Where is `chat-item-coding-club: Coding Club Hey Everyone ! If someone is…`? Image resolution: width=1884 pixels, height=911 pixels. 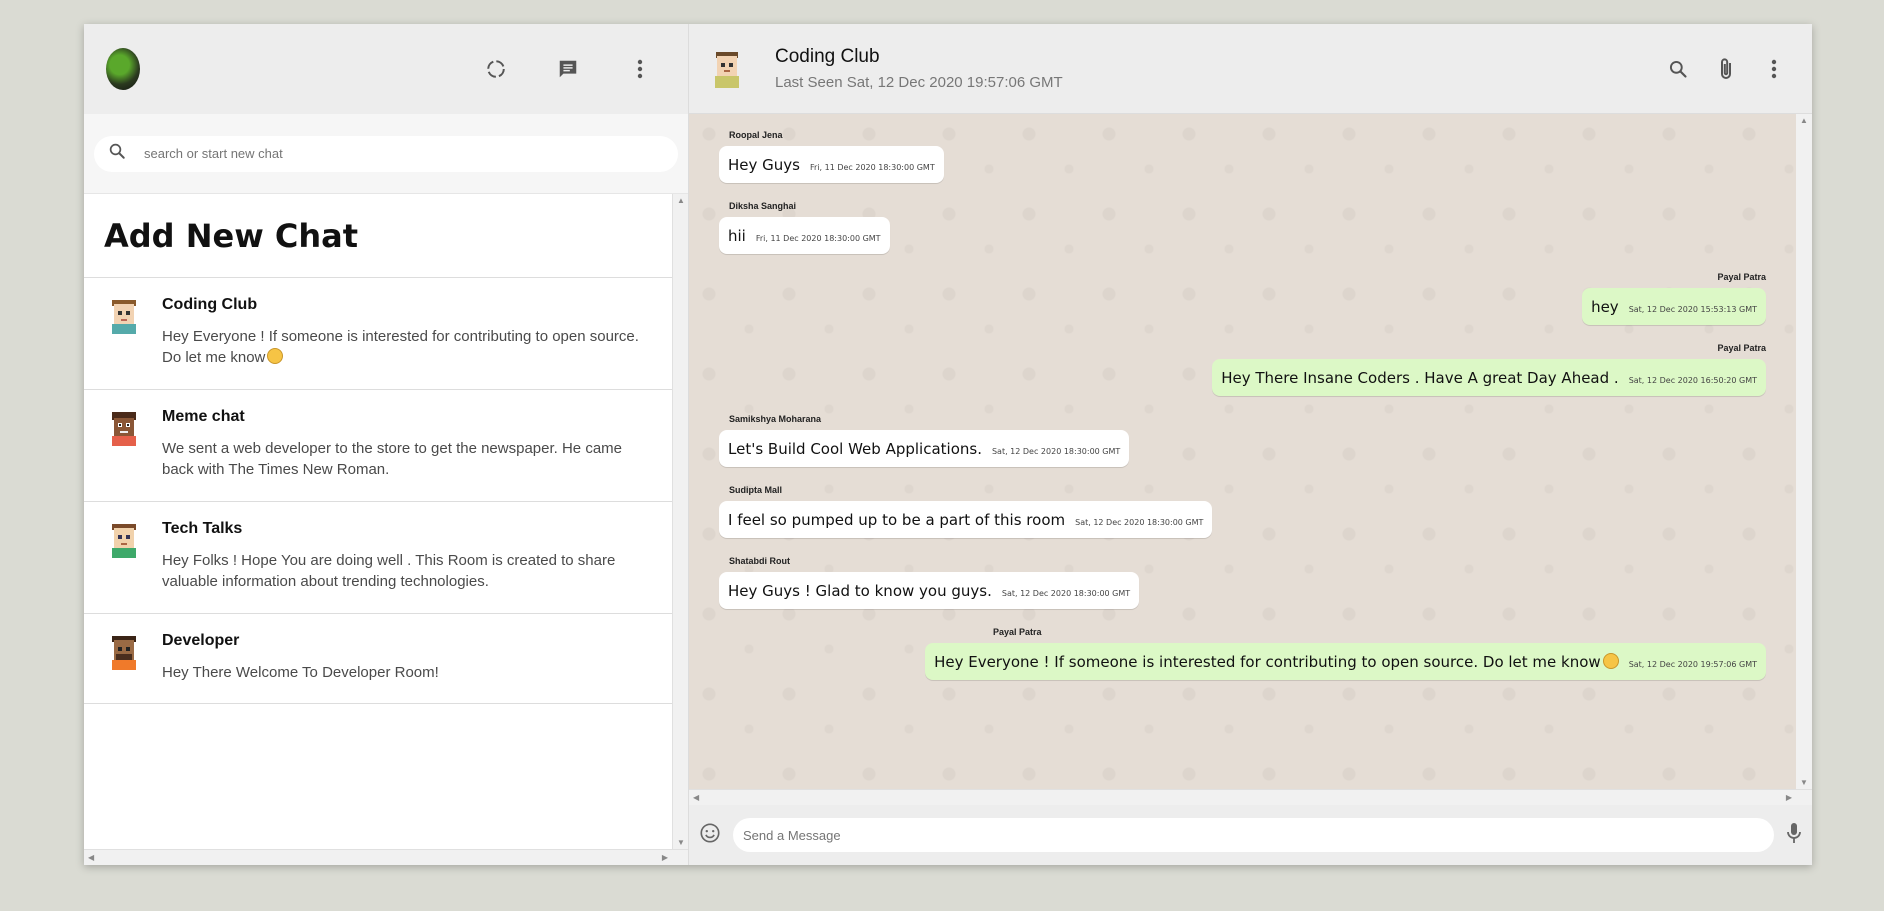
chat-item-coding-club: Coding Club Hey Everyone ! If someone is… is located at coordinates (378, 334).